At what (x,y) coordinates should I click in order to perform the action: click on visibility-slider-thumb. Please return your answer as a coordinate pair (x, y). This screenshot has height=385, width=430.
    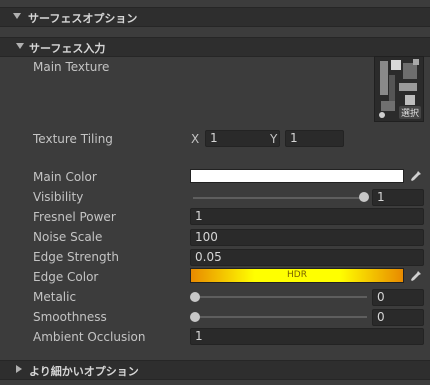
    Looking at the image, I should click on (364, 197).